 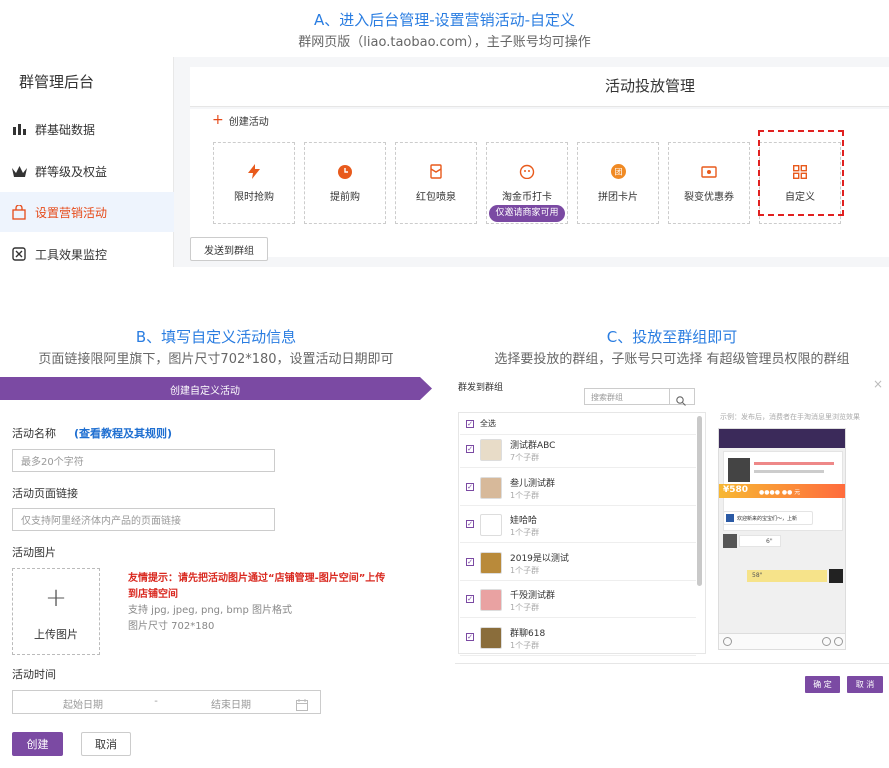 I want to click on chat-avatar, so click(x=730, y=518).